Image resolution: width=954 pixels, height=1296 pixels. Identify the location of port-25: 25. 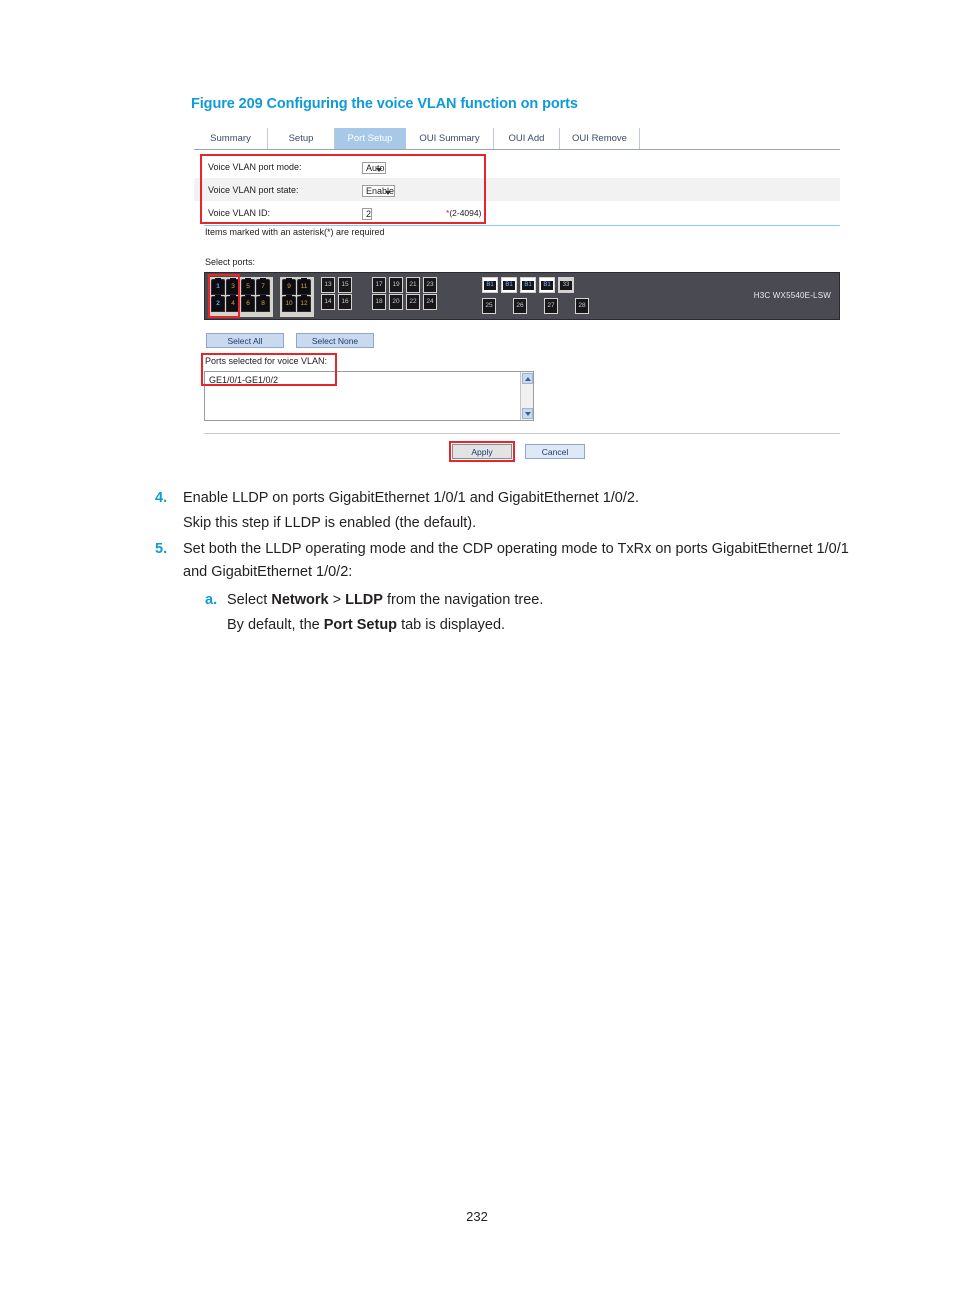
(489, 306).